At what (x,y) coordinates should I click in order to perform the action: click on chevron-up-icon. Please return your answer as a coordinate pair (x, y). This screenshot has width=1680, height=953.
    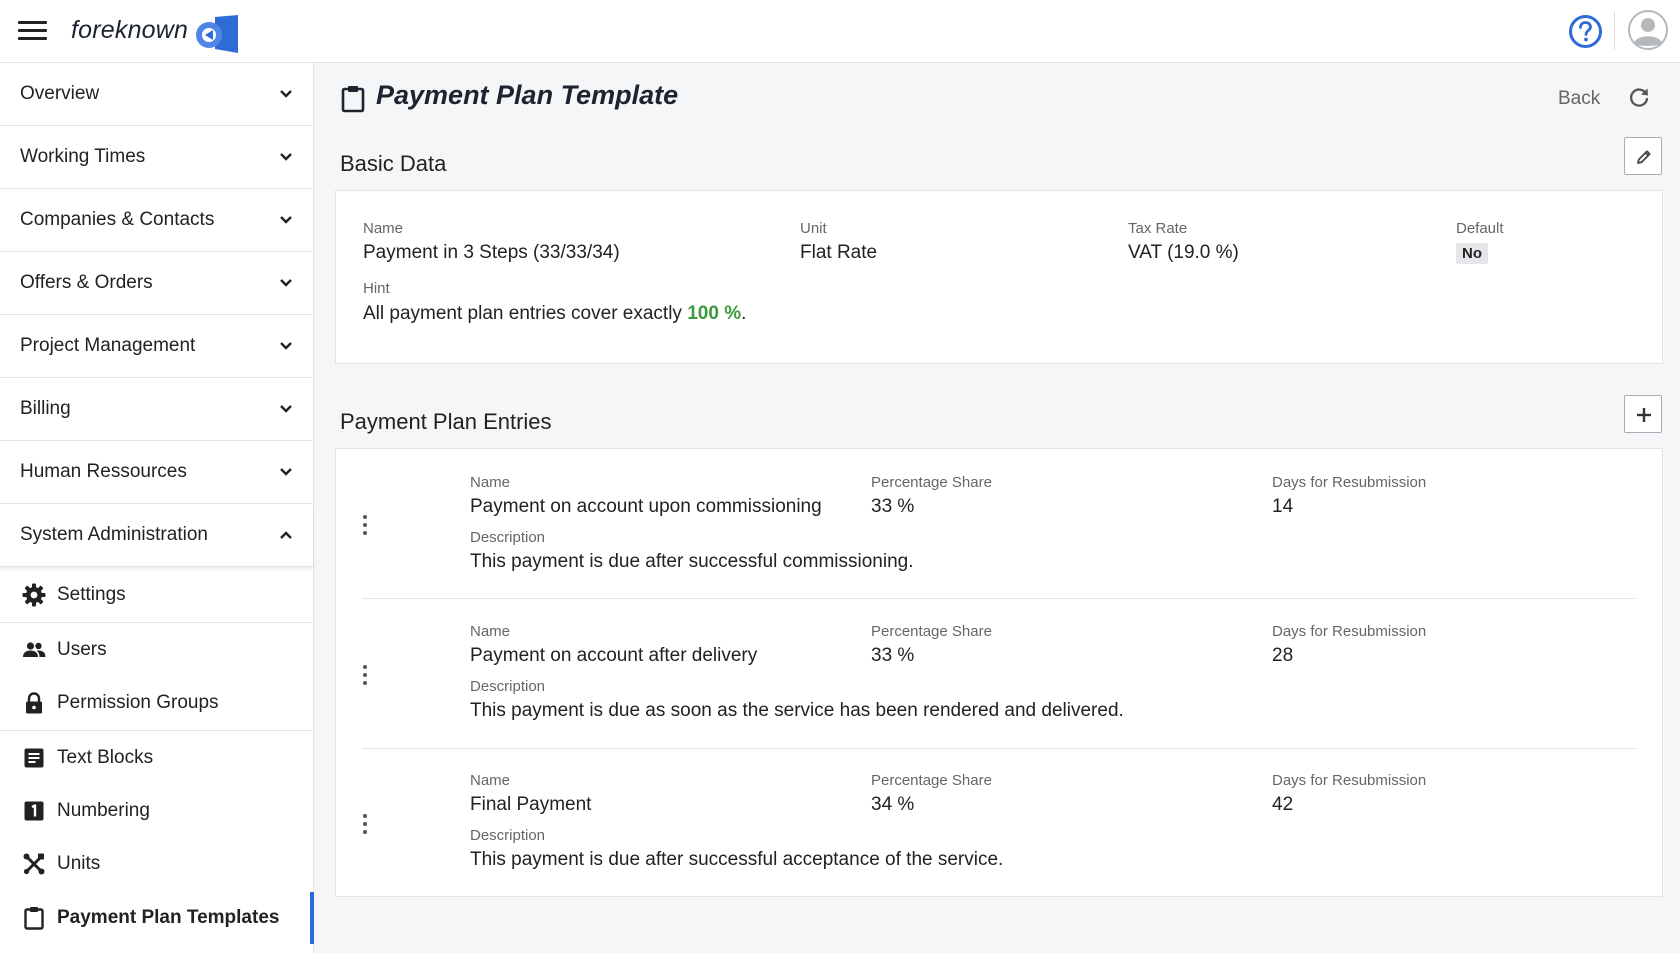
    Looking at the image, I should click on (286, 535).